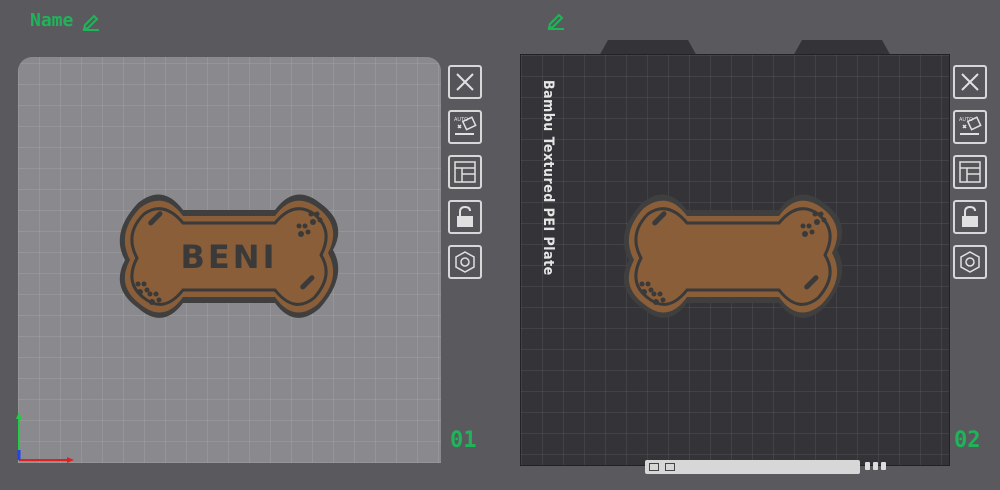 The image size is (1000, 490). I want to click on plate-2-label-strip, so click(752, 467).